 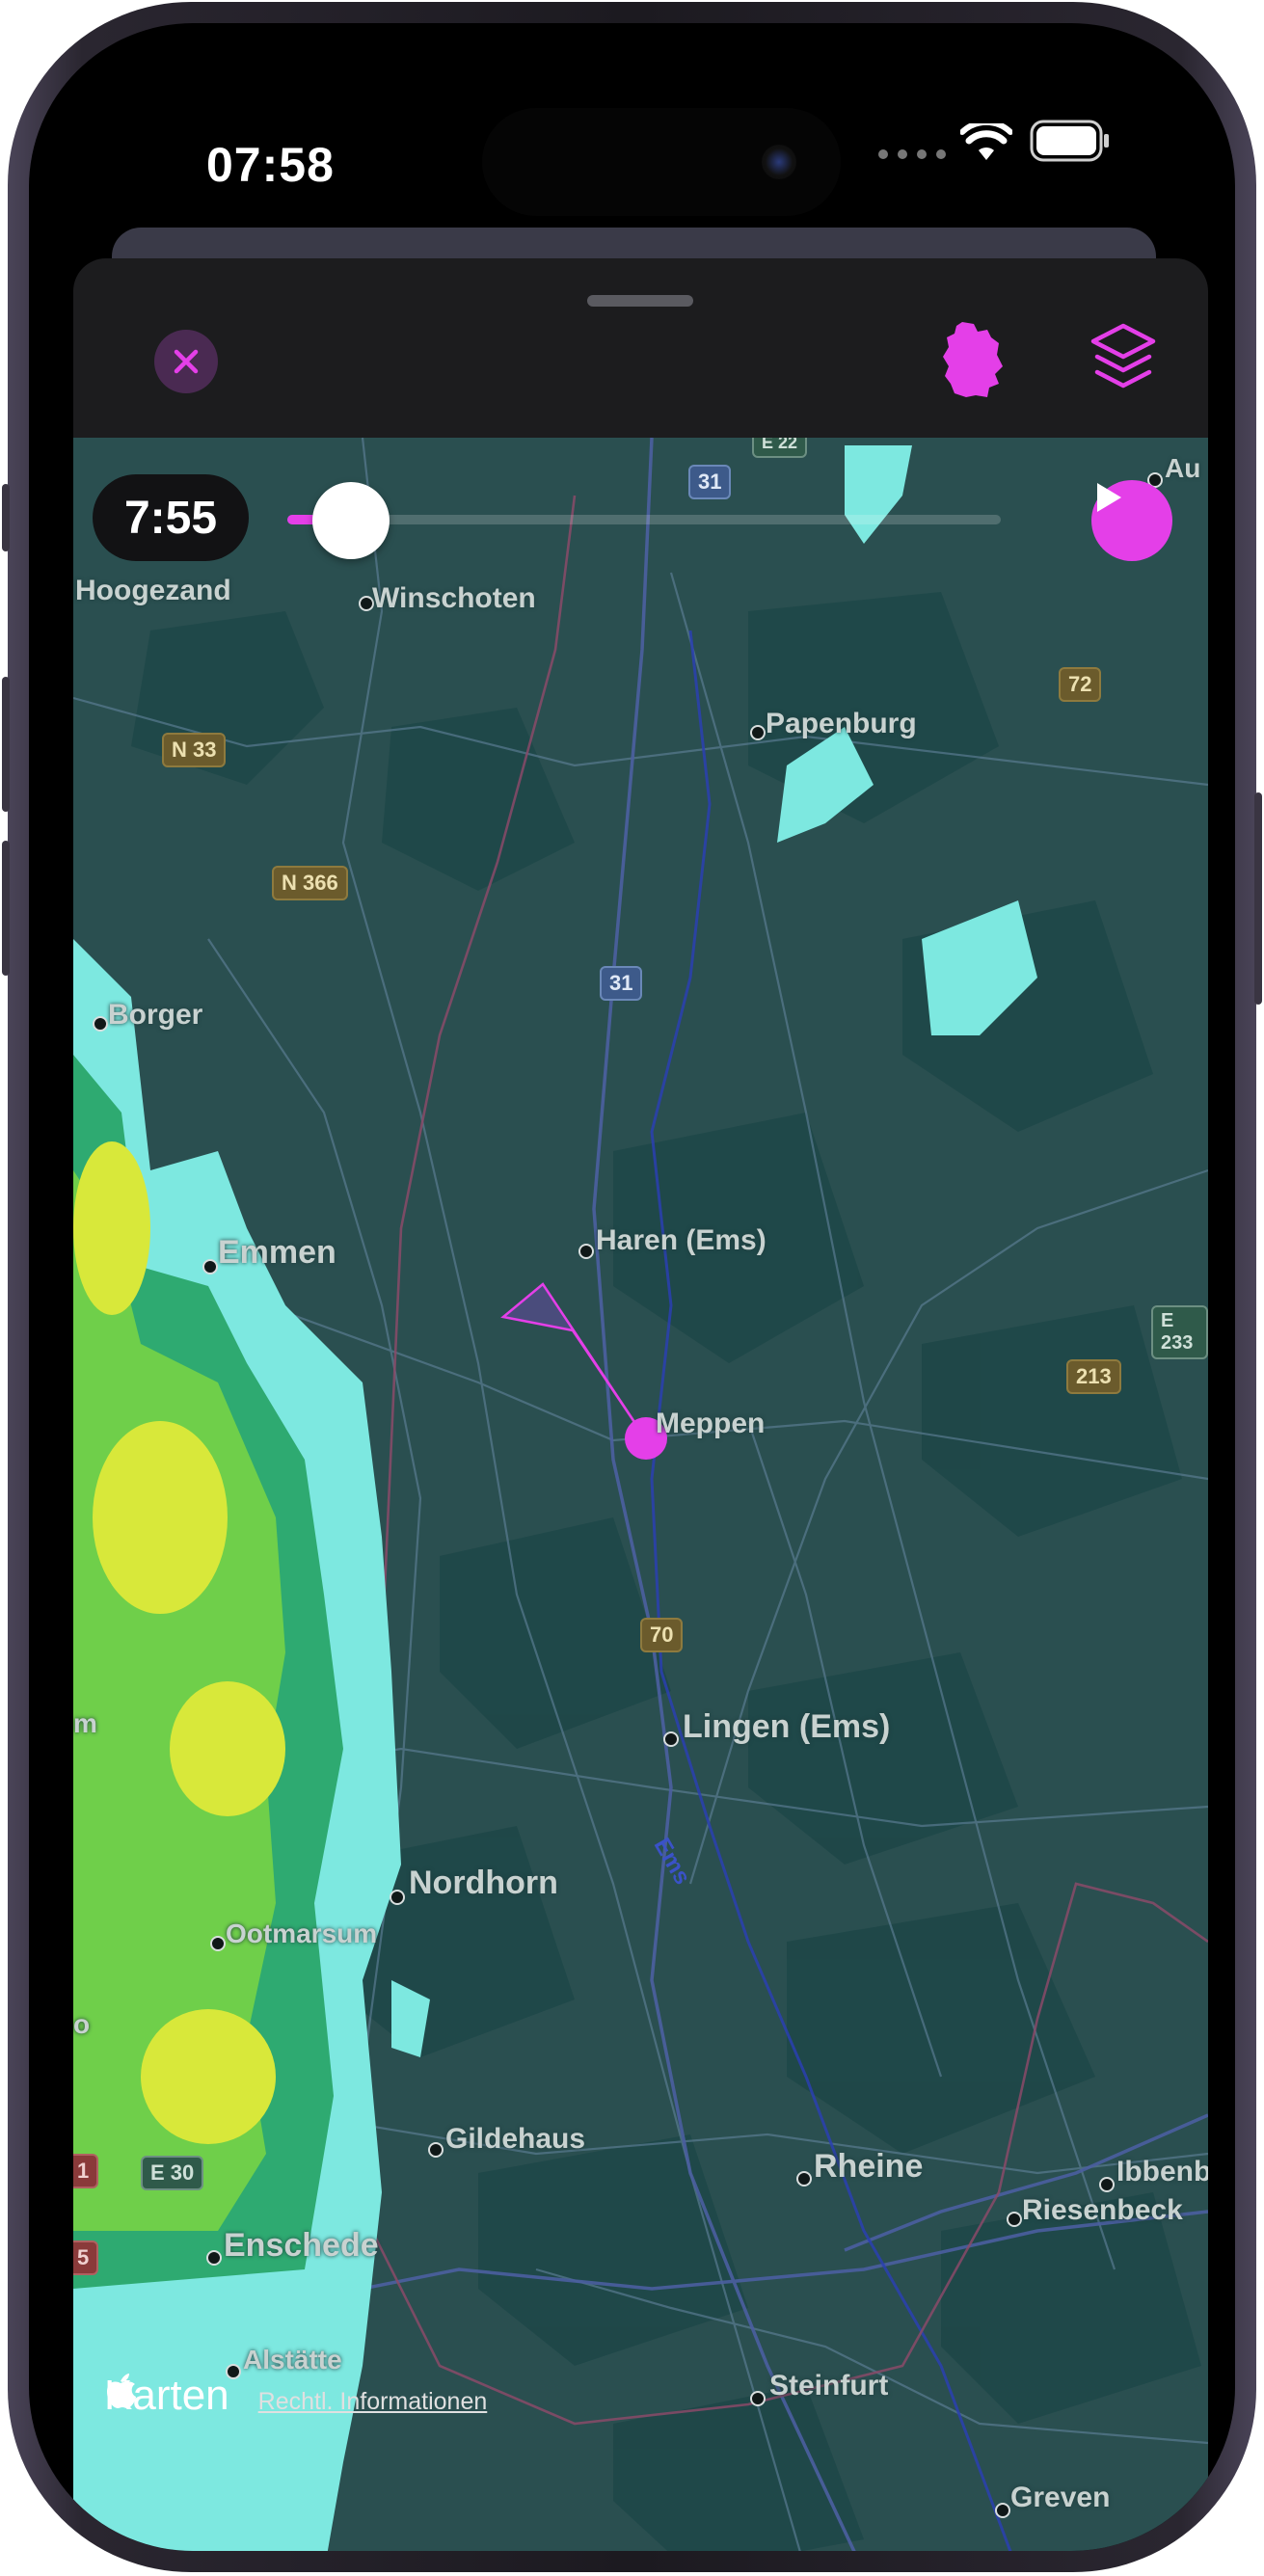 What do you see at coordinates (973, 360) in the screenshot?
I see `germany-map-icon` at bounding box center [973, 360].